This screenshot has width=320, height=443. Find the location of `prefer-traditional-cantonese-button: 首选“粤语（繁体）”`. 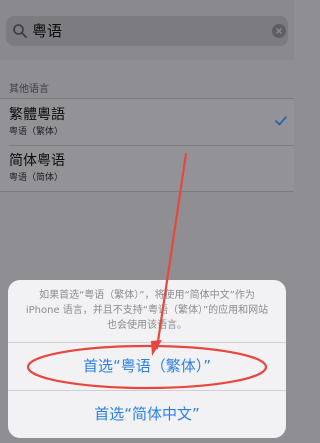

prefer-traditional-cantonese-button: 首选“粤语（繁体）” is located at coordinates (147, 366).